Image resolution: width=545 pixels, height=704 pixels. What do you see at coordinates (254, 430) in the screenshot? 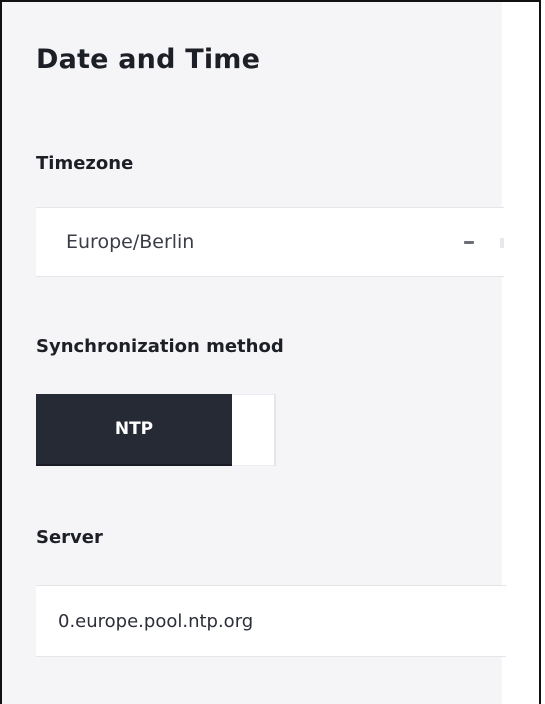
I see `sync-option-empty-segment` at bounding box center [254, 430].